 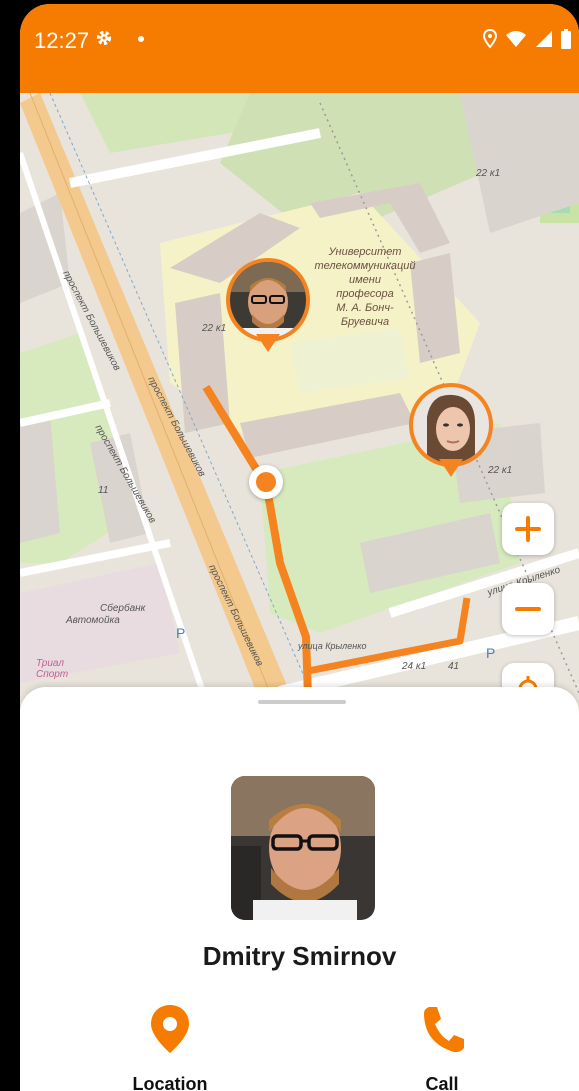 I want to click on friend-pin-woman, so click(x=451, y=434).